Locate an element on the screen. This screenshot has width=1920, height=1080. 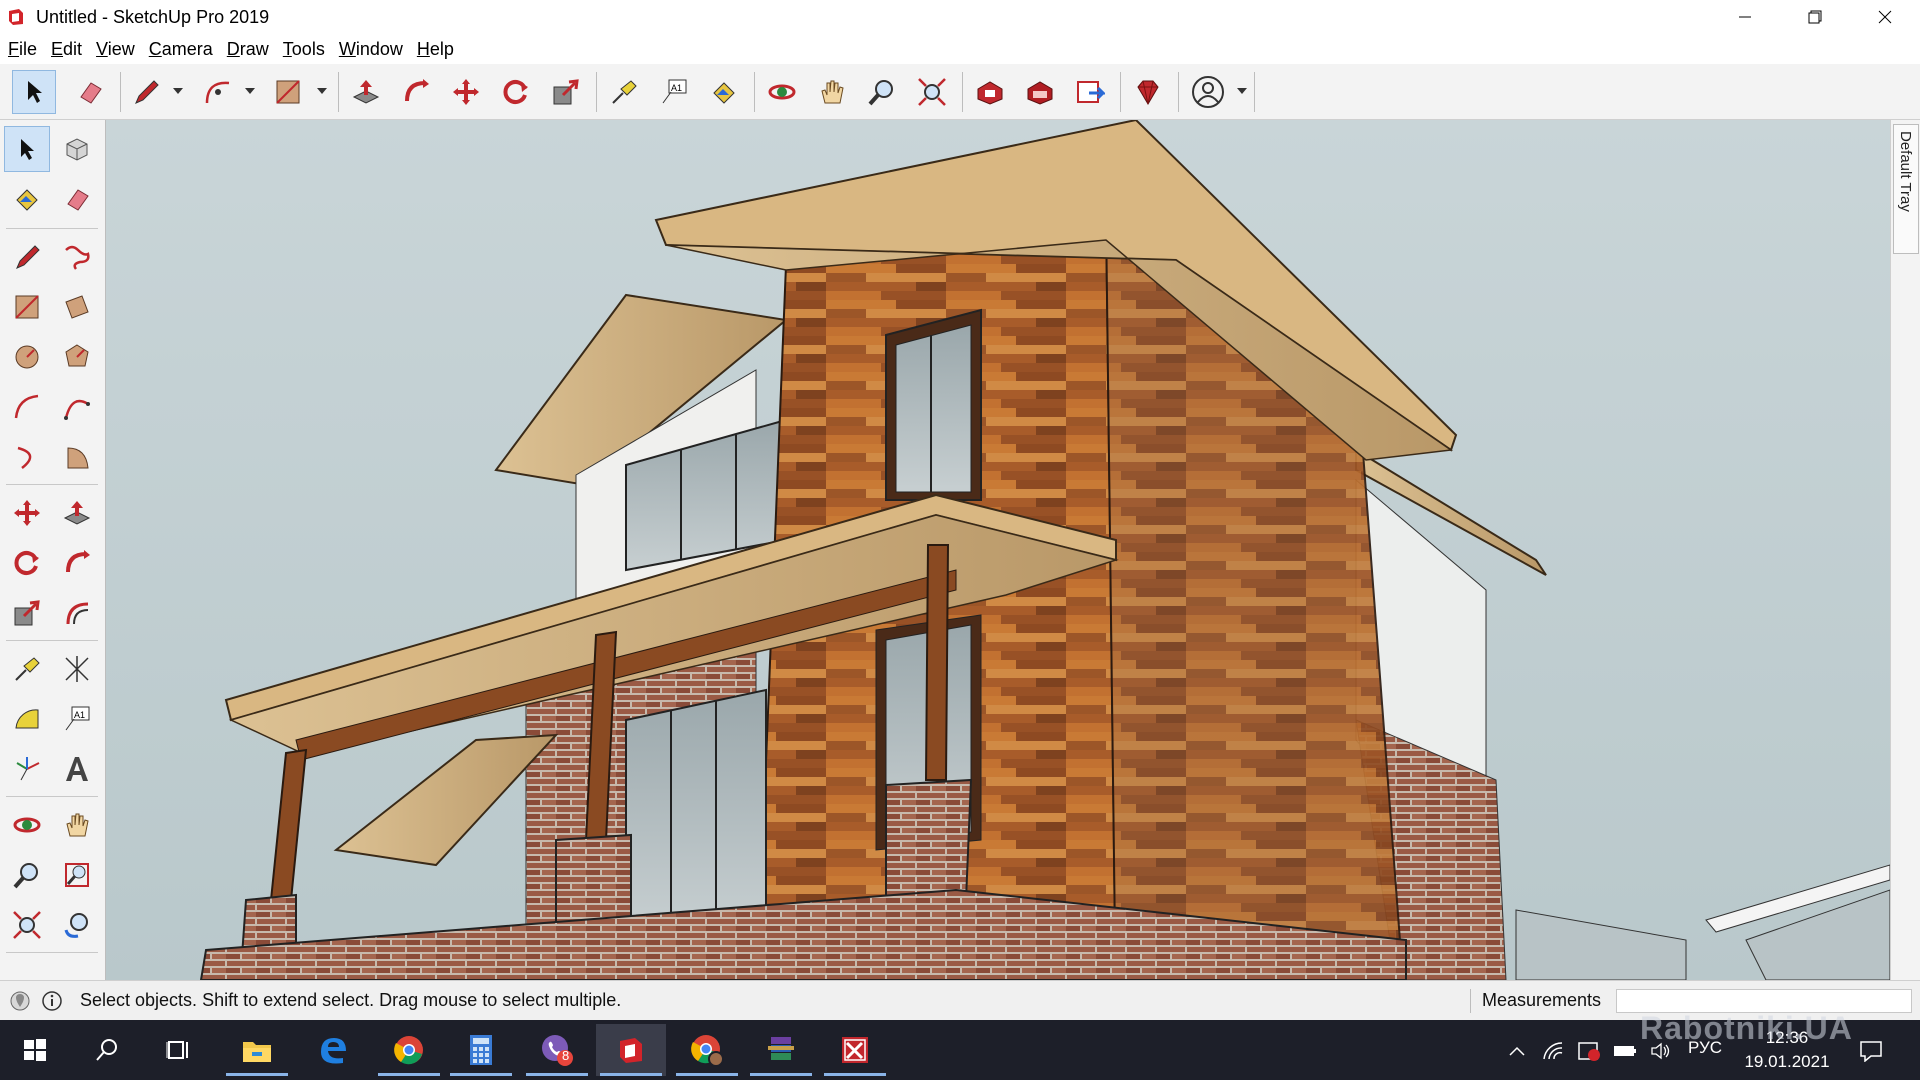
lt-text-button: A1 is located at coordinates (77, 719).